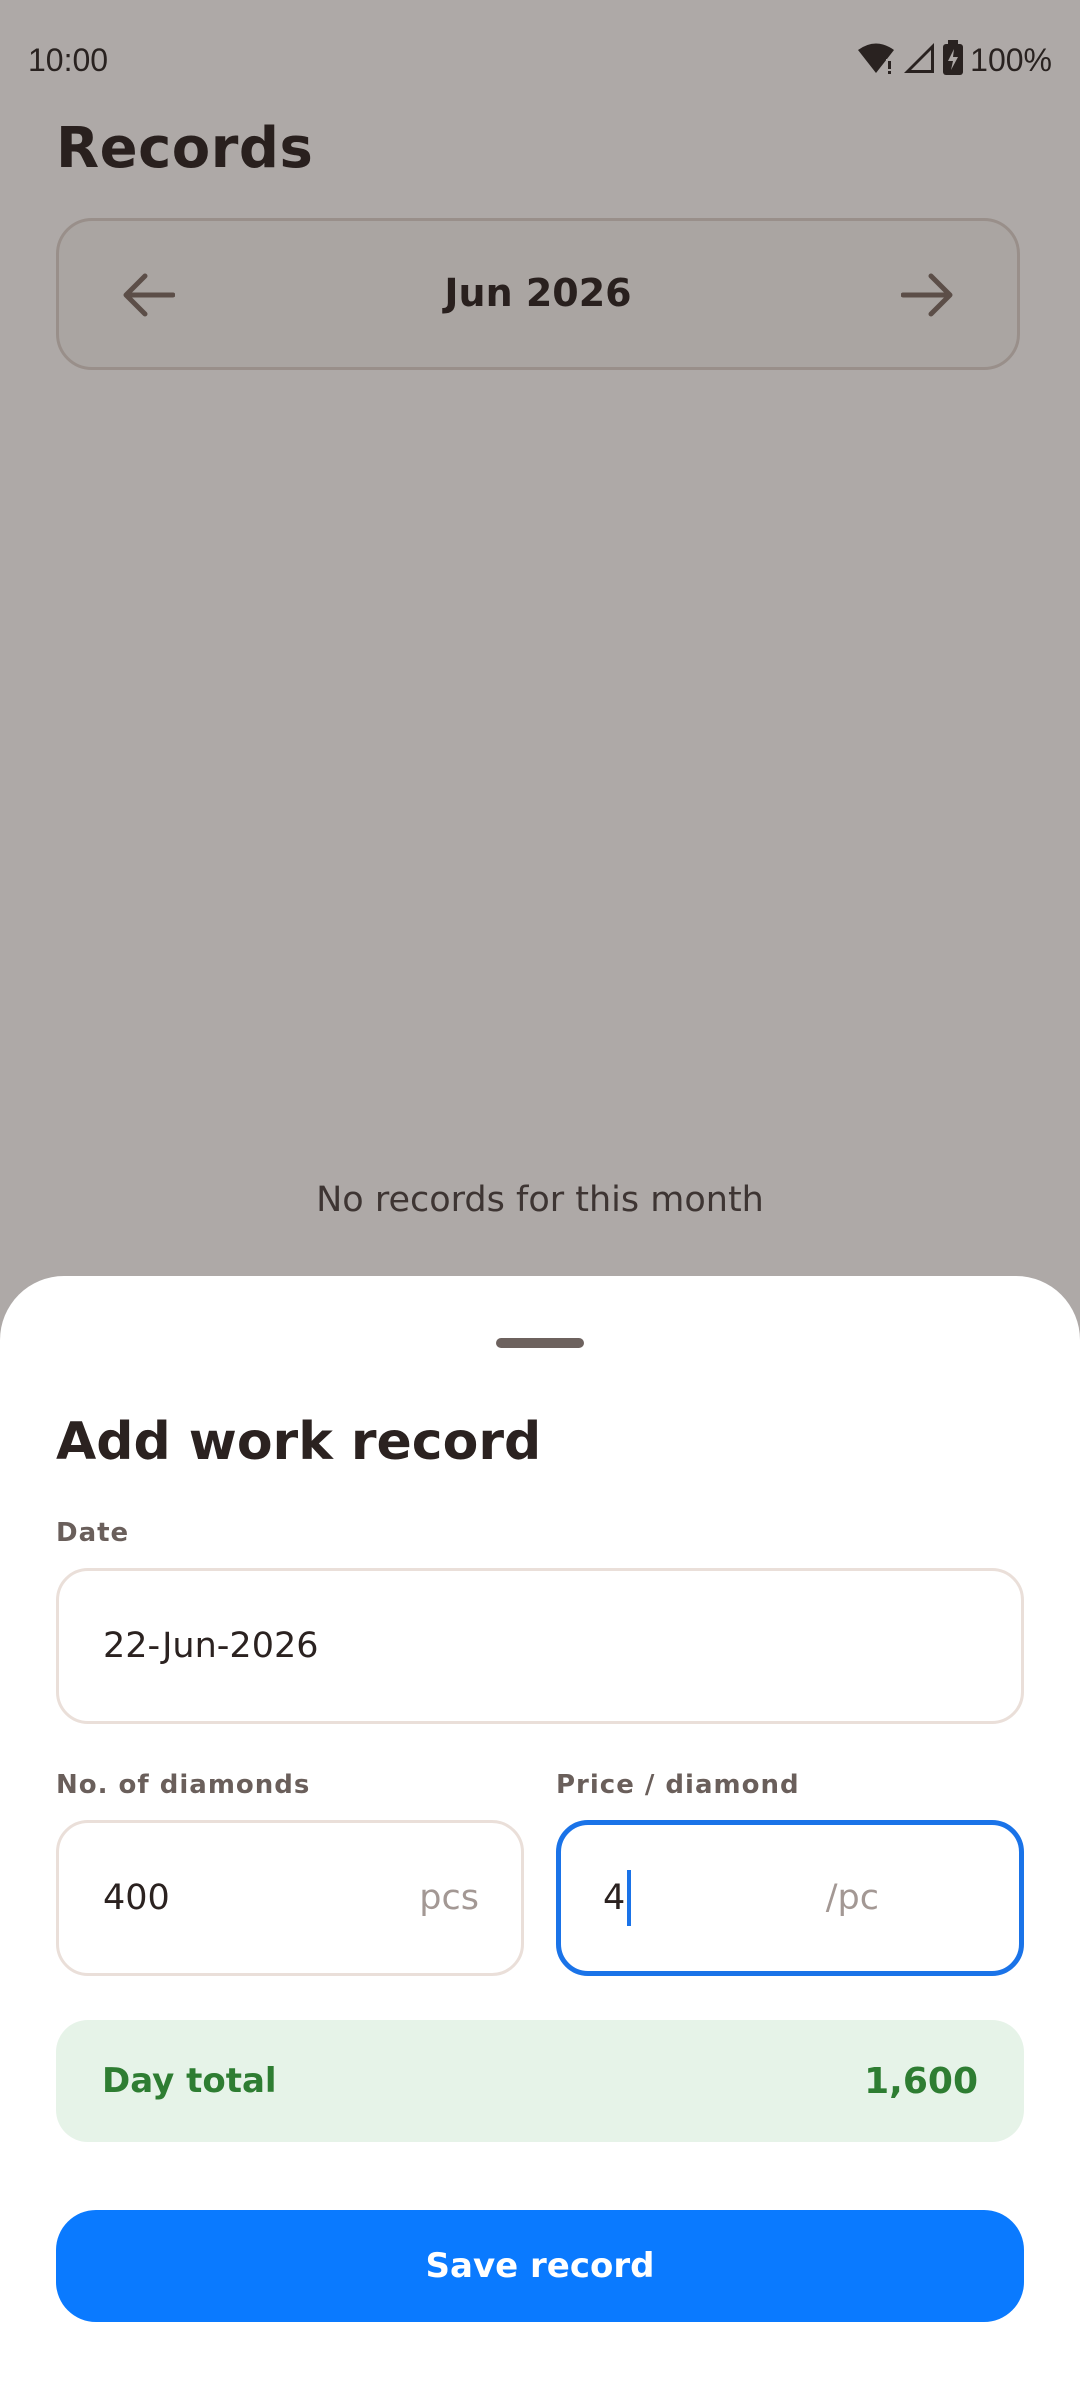  Describe the element at coordinates (290, 1898) in the screenshot. I see `diamonds-input: 400 pcs` at that location.